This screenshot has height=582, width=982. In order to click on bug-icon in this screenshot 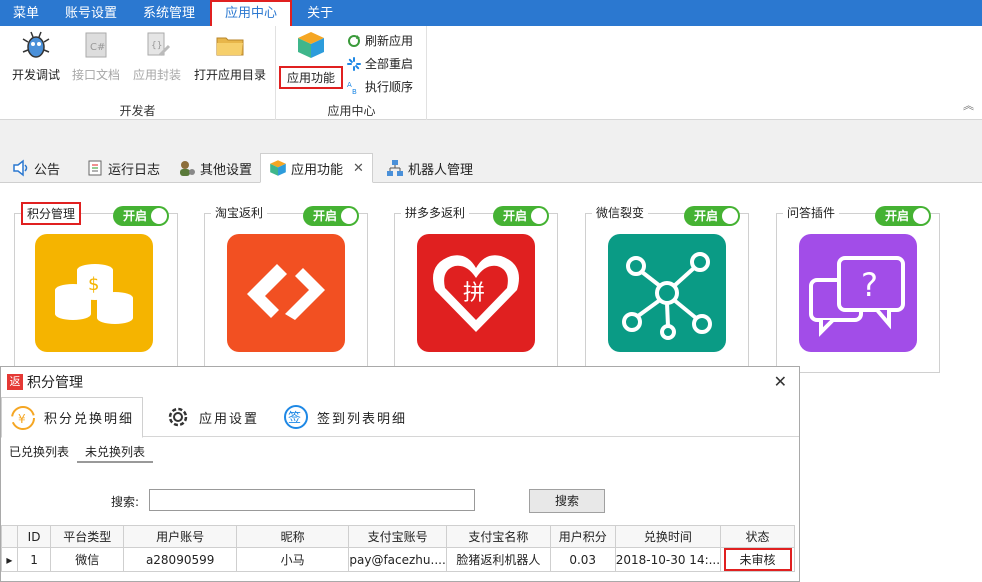, I will do `click(36, 45)`.